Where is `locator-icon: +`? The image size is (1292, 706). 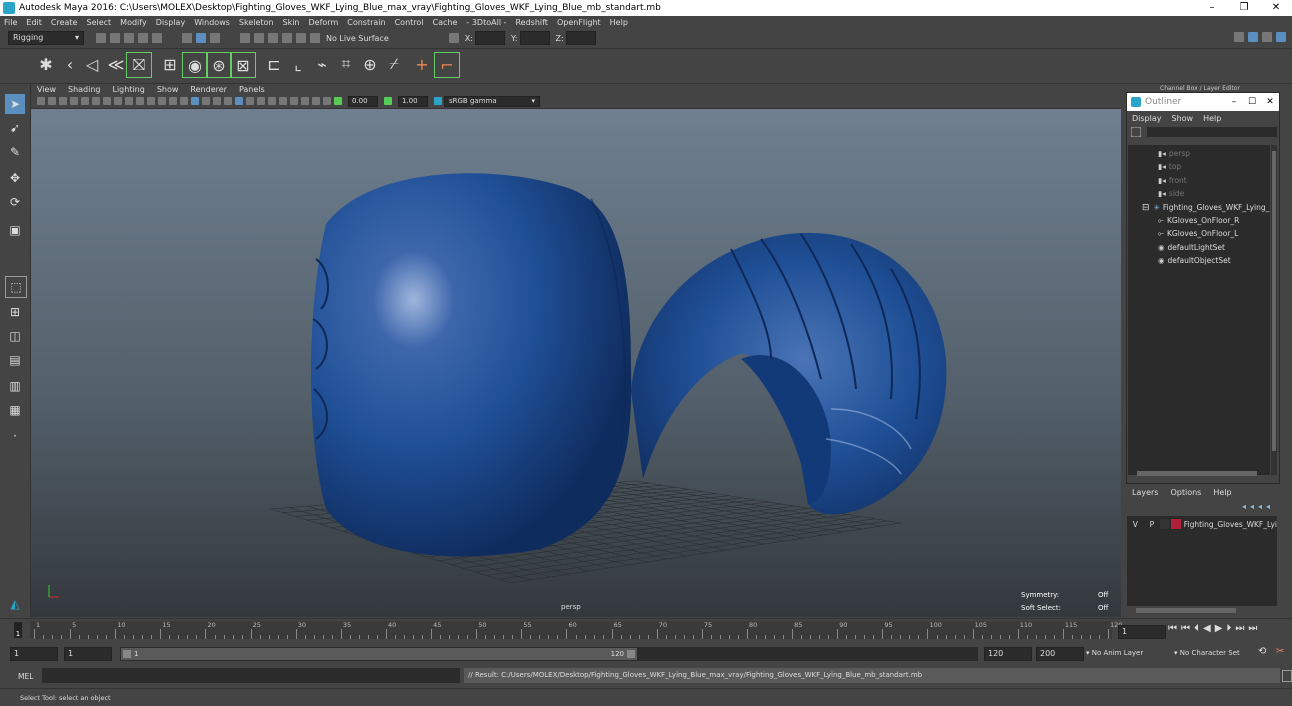 locator-icon: + is located at coordinates (422, 64).